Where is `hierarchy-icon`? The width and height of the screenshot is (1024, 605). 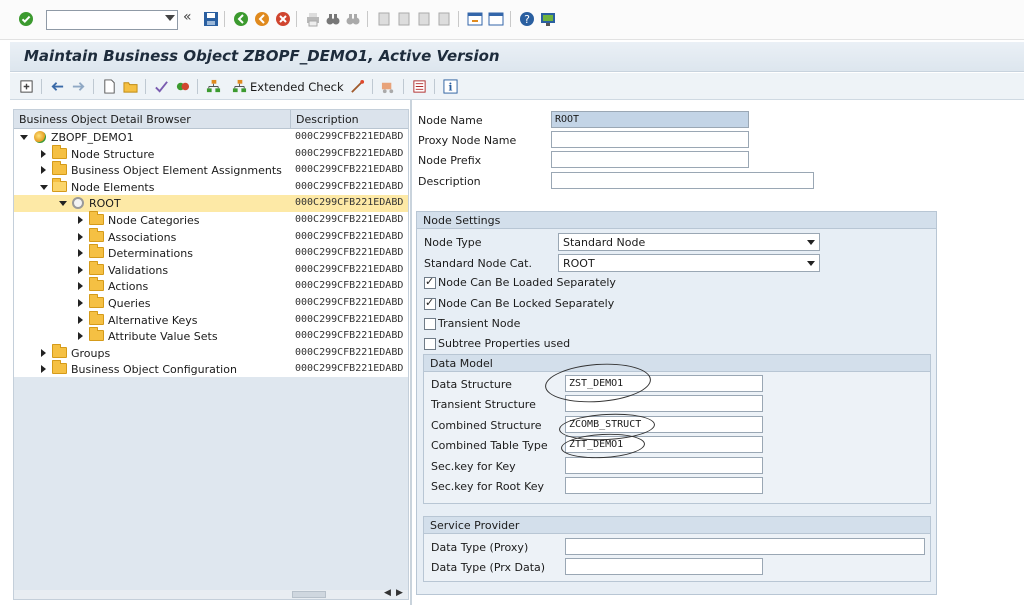 hierarchy-icon is located at coordinates (213, 86).